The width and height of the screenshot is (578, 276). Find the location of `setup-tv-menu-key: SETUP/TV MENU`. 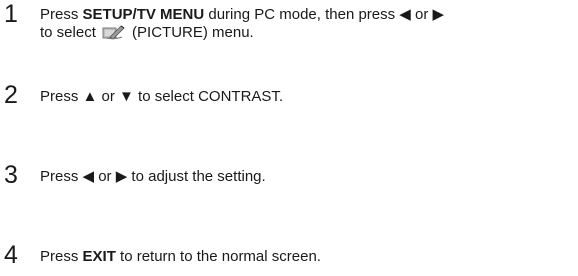

setup-tv-menu-key: SETUP/TV MENU is located at coordinates (143, 14).